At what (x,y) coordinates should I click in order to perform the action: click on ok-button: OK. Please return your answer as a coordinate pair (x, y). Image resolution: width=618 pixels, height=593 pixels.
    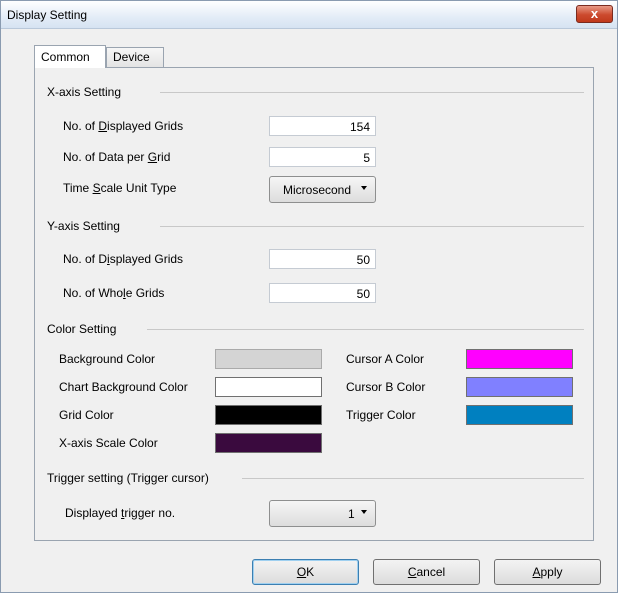
    Looking at the image, I should click on (305, 572).